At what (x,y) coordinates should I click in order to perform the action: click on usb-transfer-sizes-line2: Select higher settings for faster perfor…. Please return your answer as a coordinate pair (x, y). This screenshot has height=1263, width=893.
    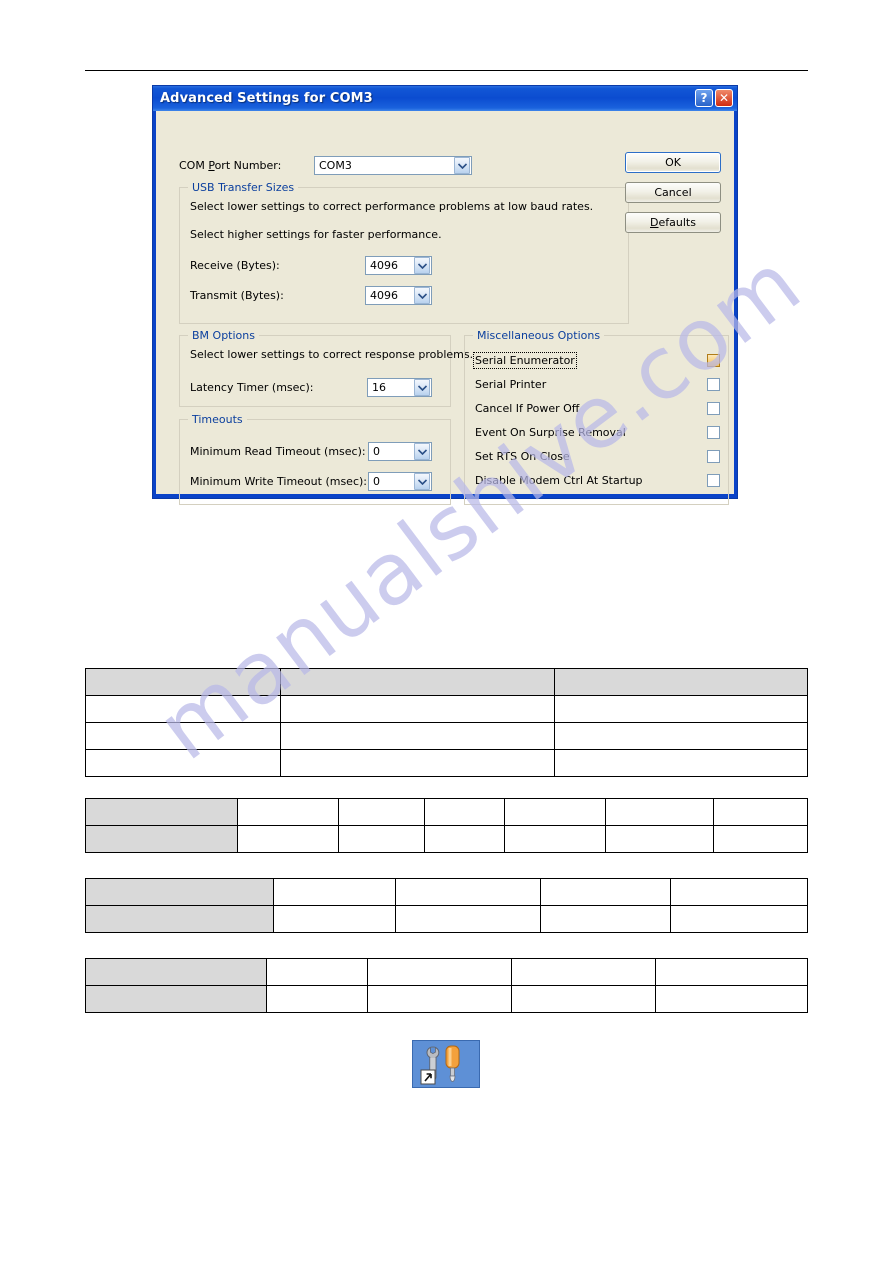
    Looking at the image, I should click on (316, 234).